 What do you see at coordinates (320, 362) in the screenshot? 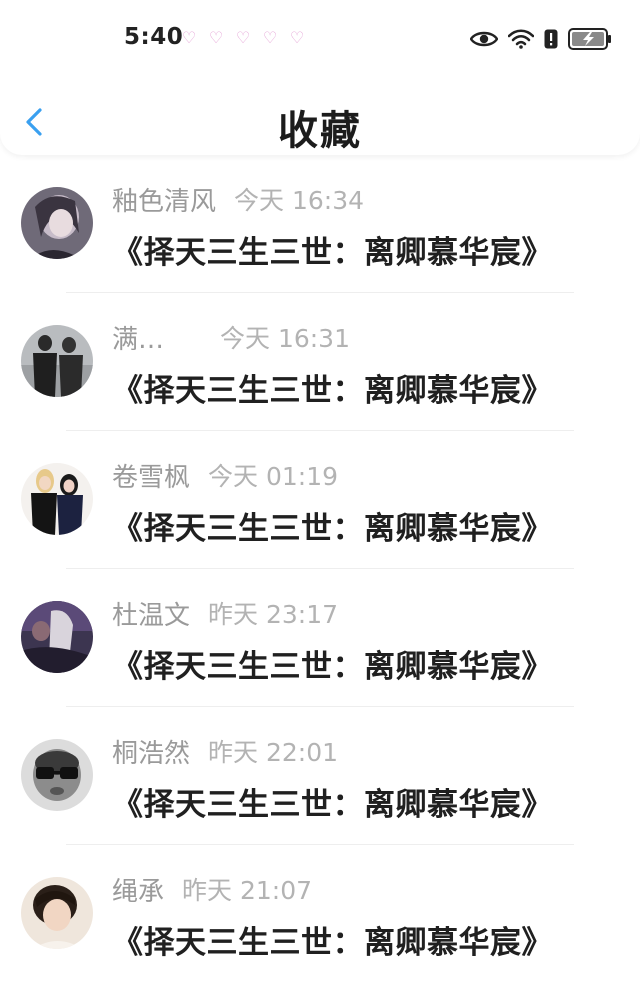
I see `list-item: 满… 今天 16:31 《择天三生三世：离卿慕华宸》` at bounding box center [320, 362].